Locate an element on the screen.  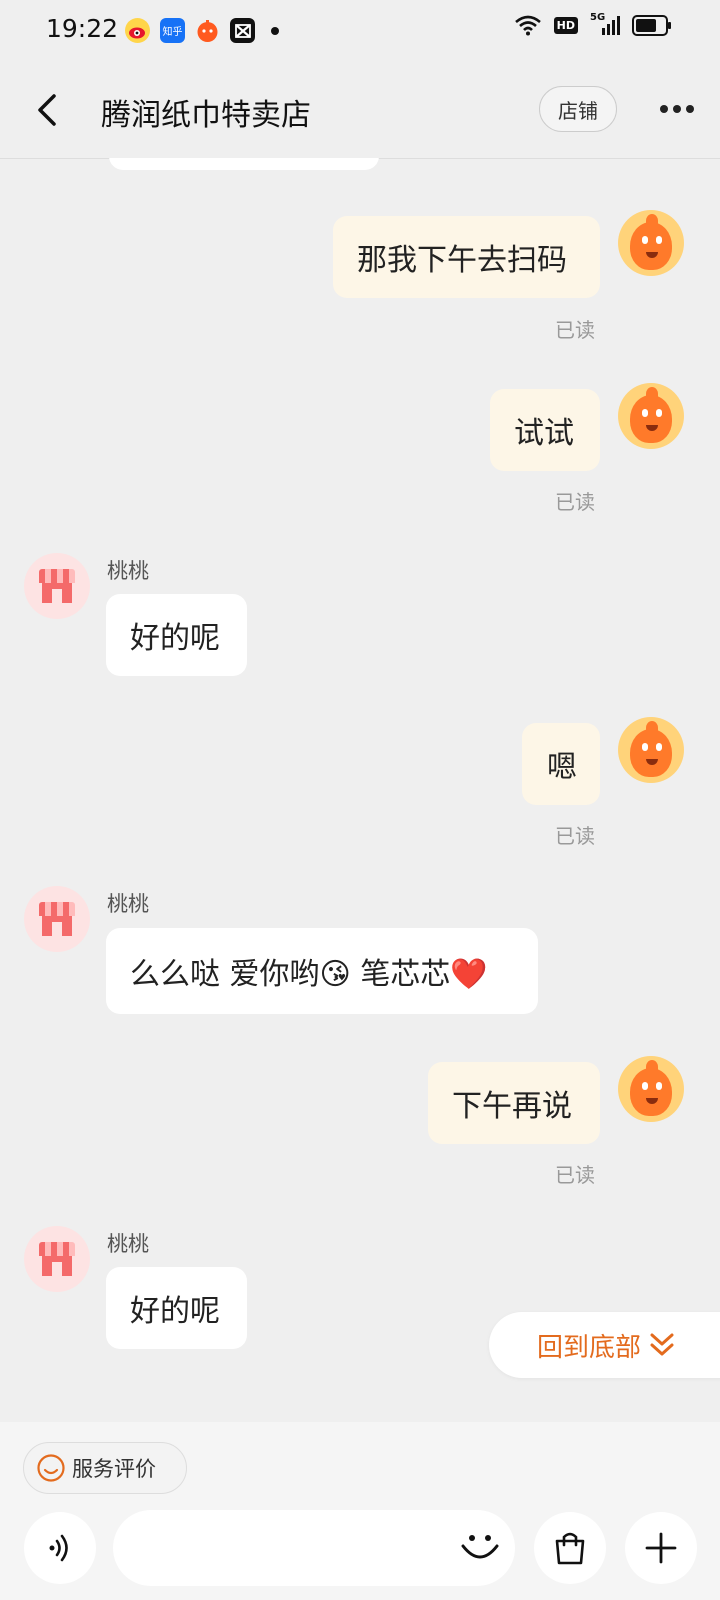
zhihu-icon: 知乎 is located at coordinates (172, 30).